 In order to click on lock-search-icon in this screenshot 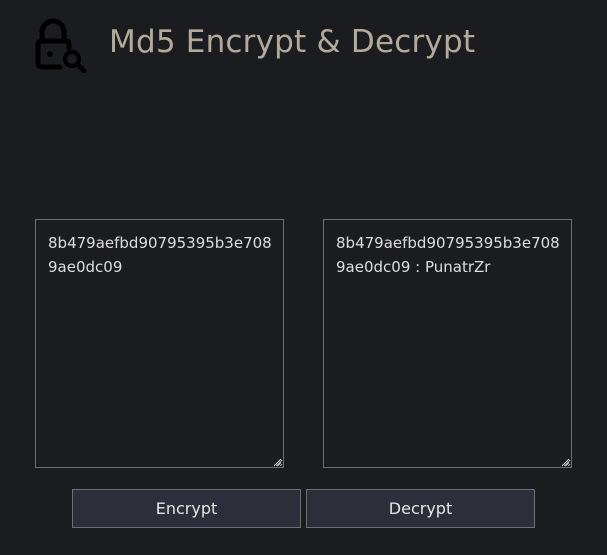, I will do `click(61, 45)`.